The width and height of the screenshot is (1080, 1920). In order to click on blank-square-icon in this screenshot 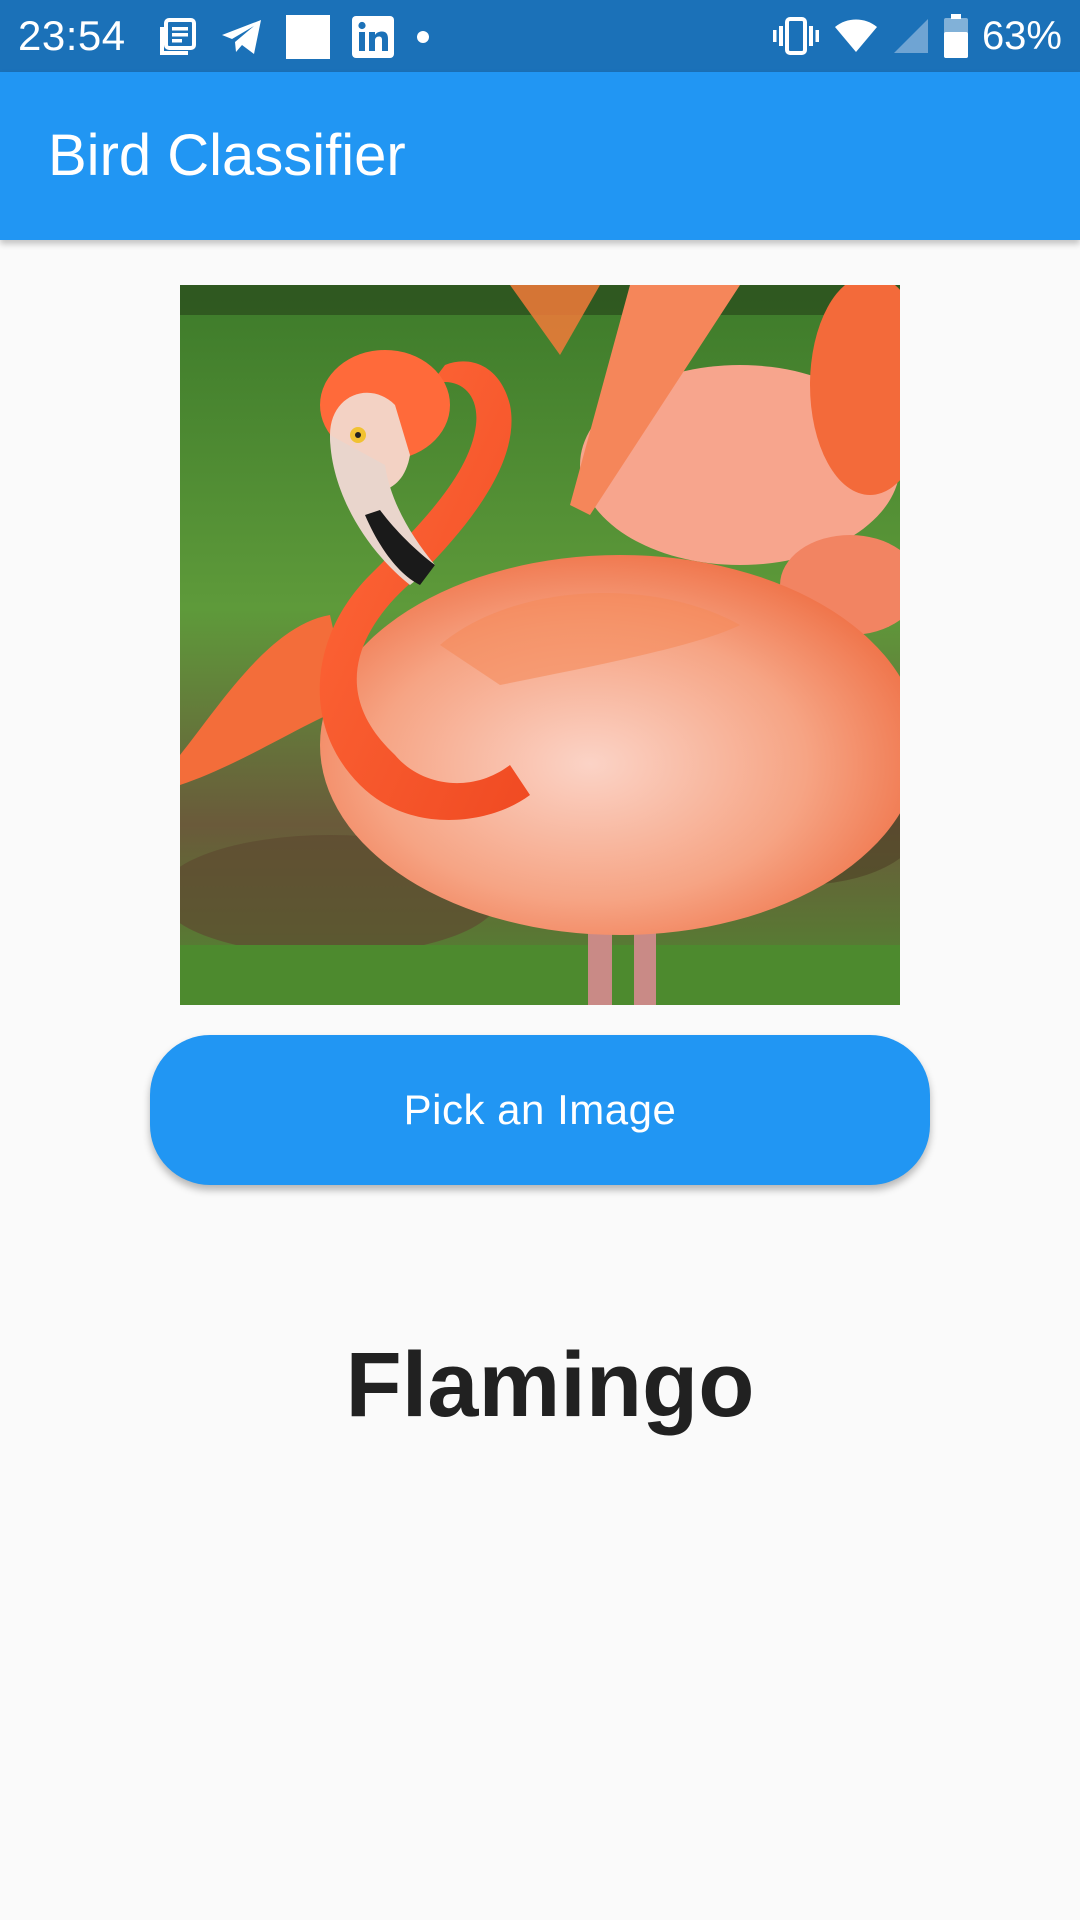, I will do `click(308, 37)`.